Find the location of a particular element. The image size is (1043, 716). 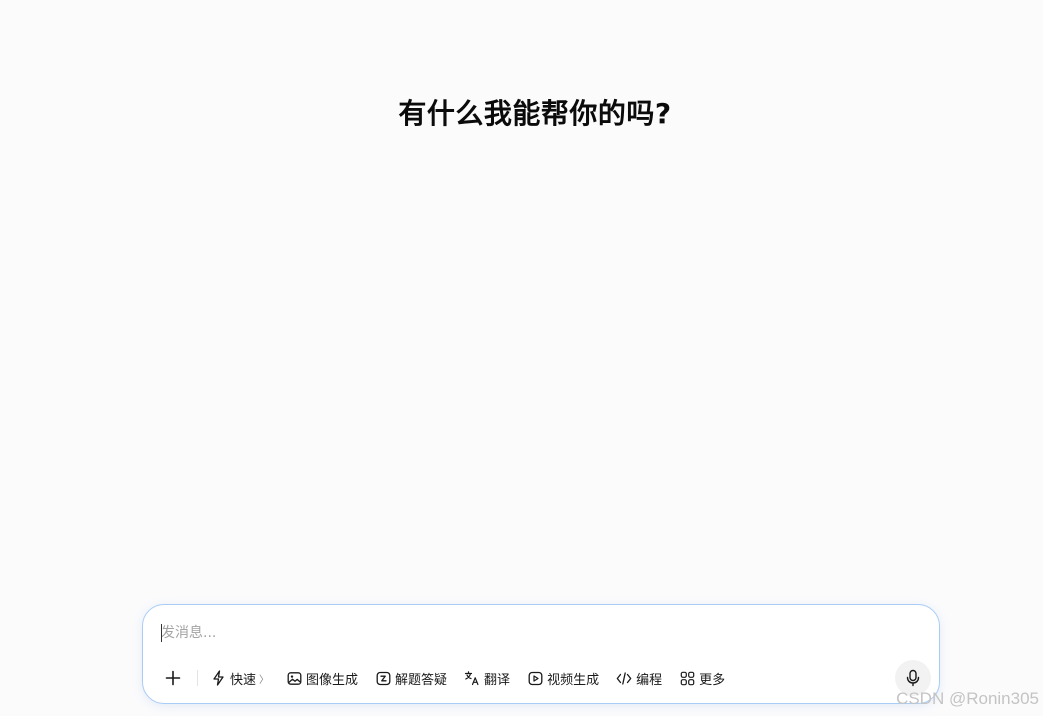

problem-solving-label: 解题答疑 is located at coordinates (421, 680).